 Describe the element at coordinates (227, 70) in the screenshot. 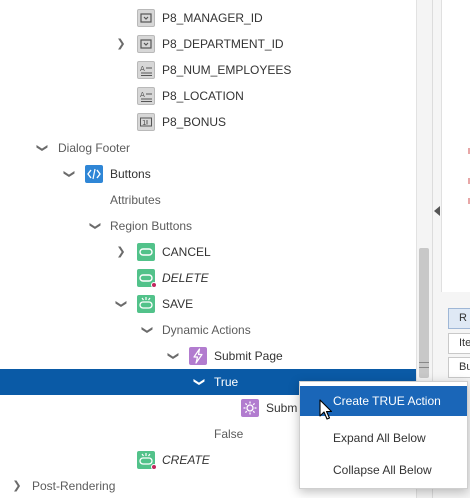

I see `tree-node-label: P8_NUM_EMPLOYEES` at that location.